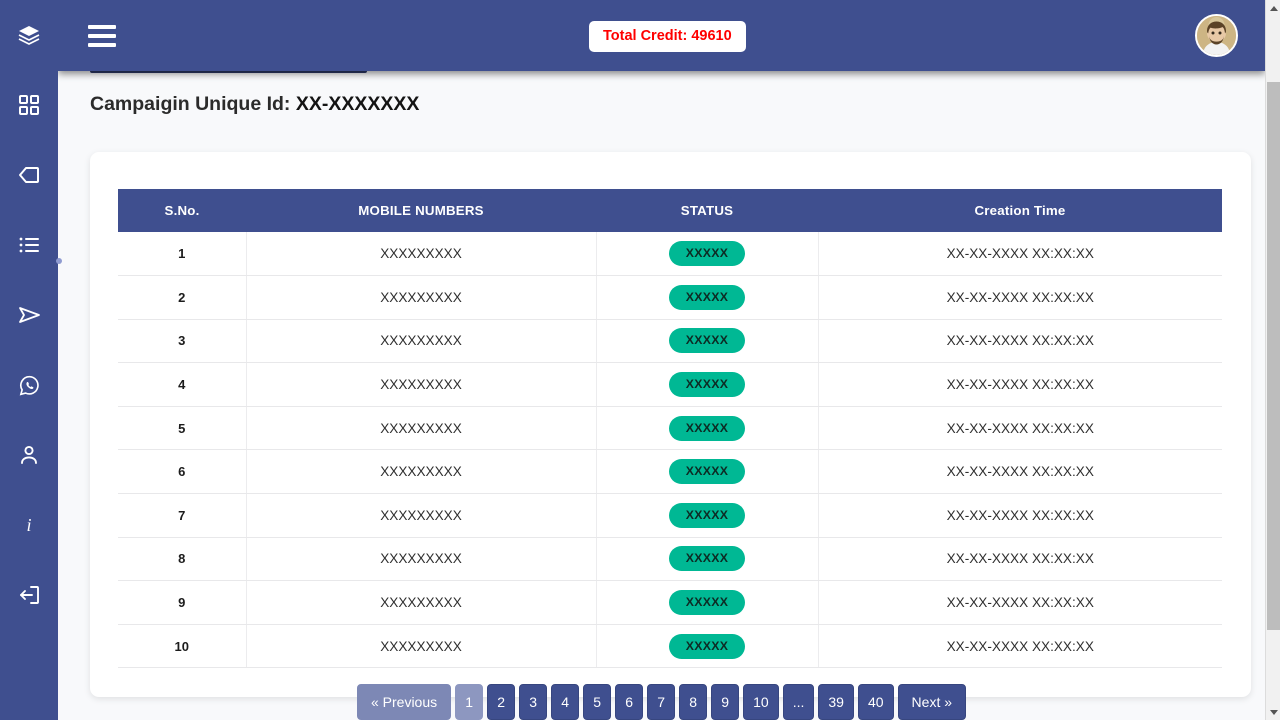 The image size is (1280, 720). What do you see at coordinates (182, 428) in the screenshot?
I see `cell-sno: 5` at bounding box center [182, 428].